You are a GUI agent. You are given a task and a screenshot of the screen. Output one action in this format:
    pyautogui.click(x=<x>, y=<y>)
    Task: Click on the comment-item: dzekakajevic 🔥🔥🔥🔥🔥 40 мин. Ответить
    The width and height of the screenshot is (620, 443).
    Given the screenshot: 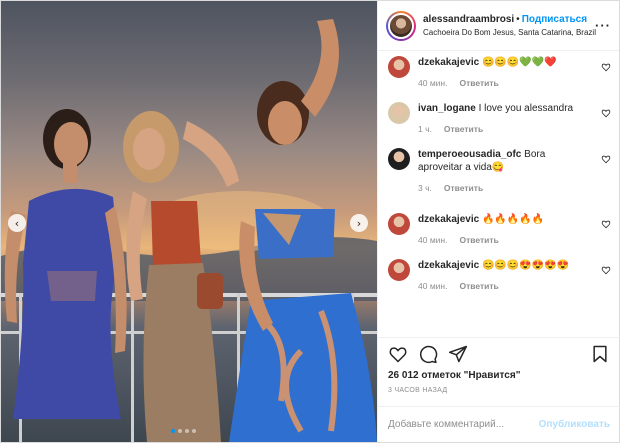 What is the action you would take?
    pyautogui.click(x=499, y=229)
    